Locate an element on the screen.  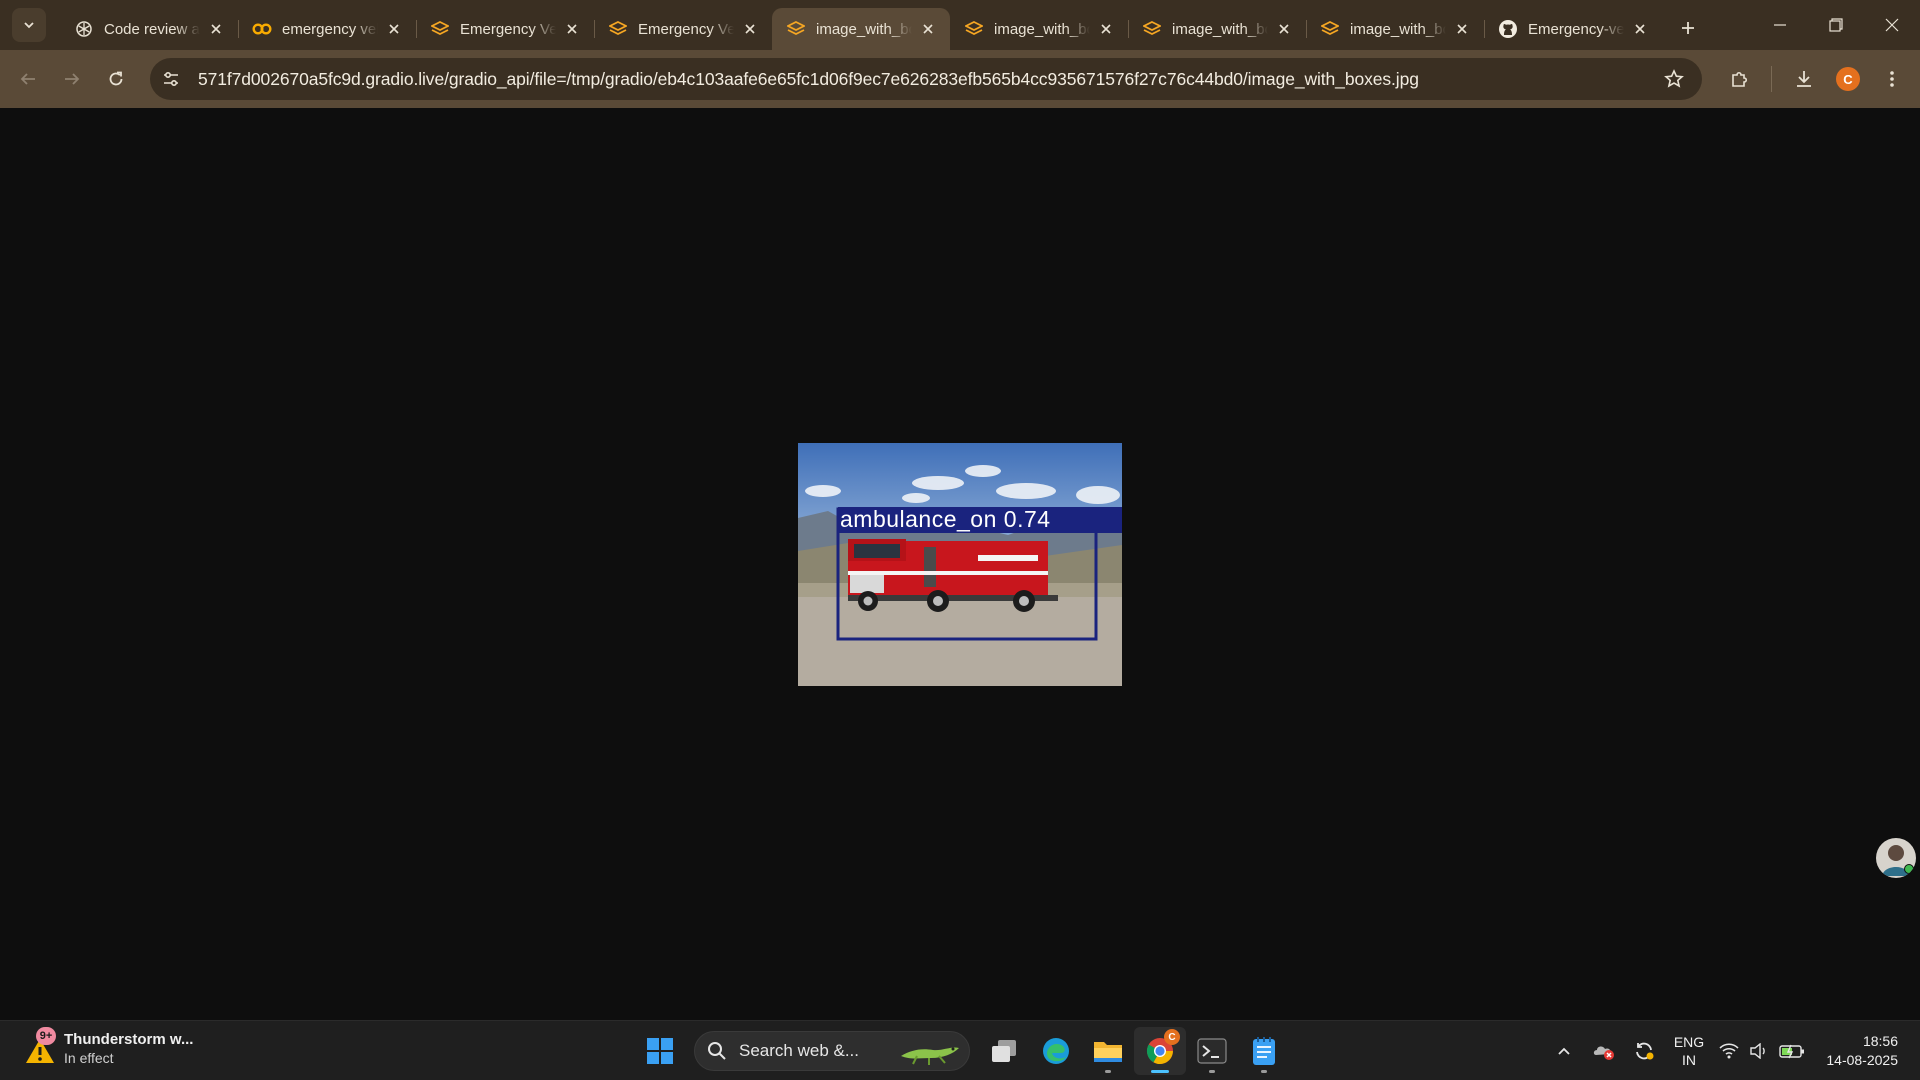
minimize-button is located at coordinates (1780, 25).